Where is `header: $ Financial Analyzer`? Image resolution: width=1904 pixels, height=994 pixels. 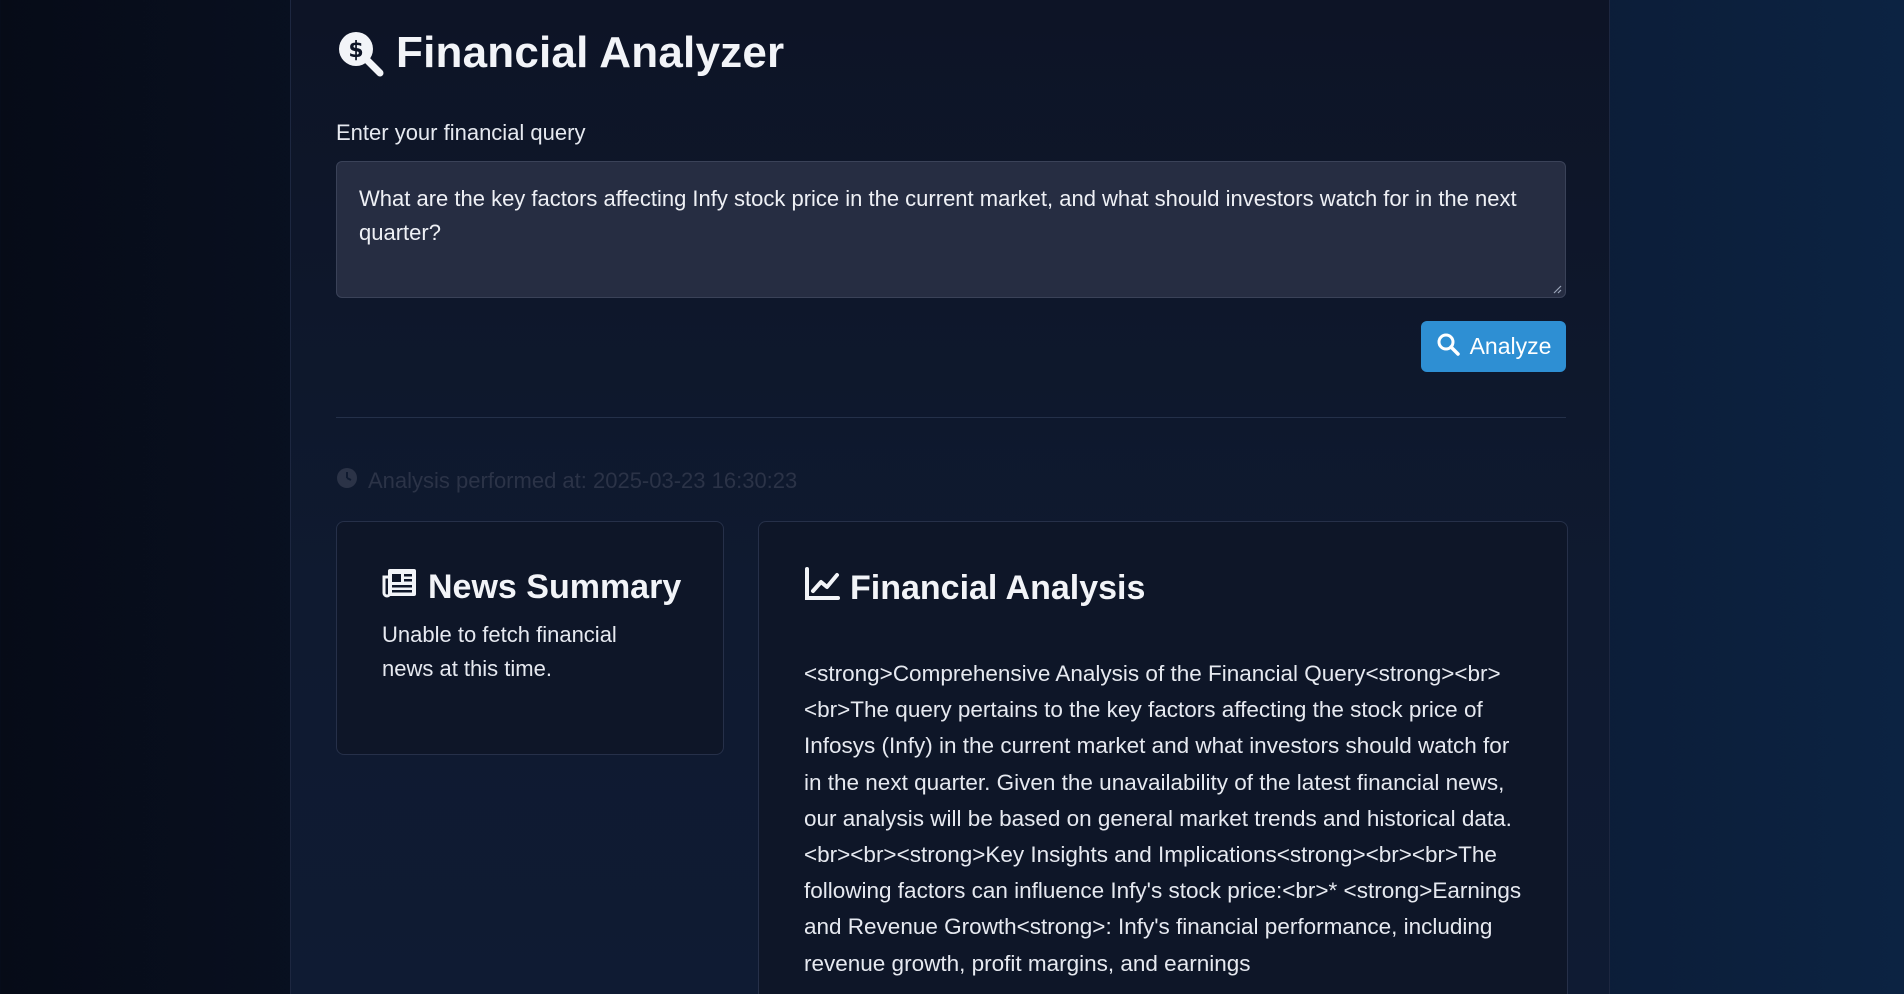 header: $ Financial Analyzer is located at coordinates (560, 53).